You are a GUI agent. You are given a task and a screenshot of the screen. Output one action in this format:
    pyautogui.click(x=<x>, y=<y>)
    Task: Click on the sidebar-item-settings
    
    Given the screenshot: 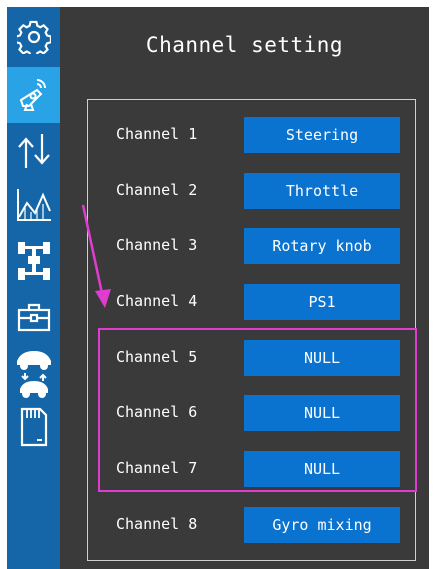 What is the action you would take?
    pyautogui.click(x=33, y=37)
    